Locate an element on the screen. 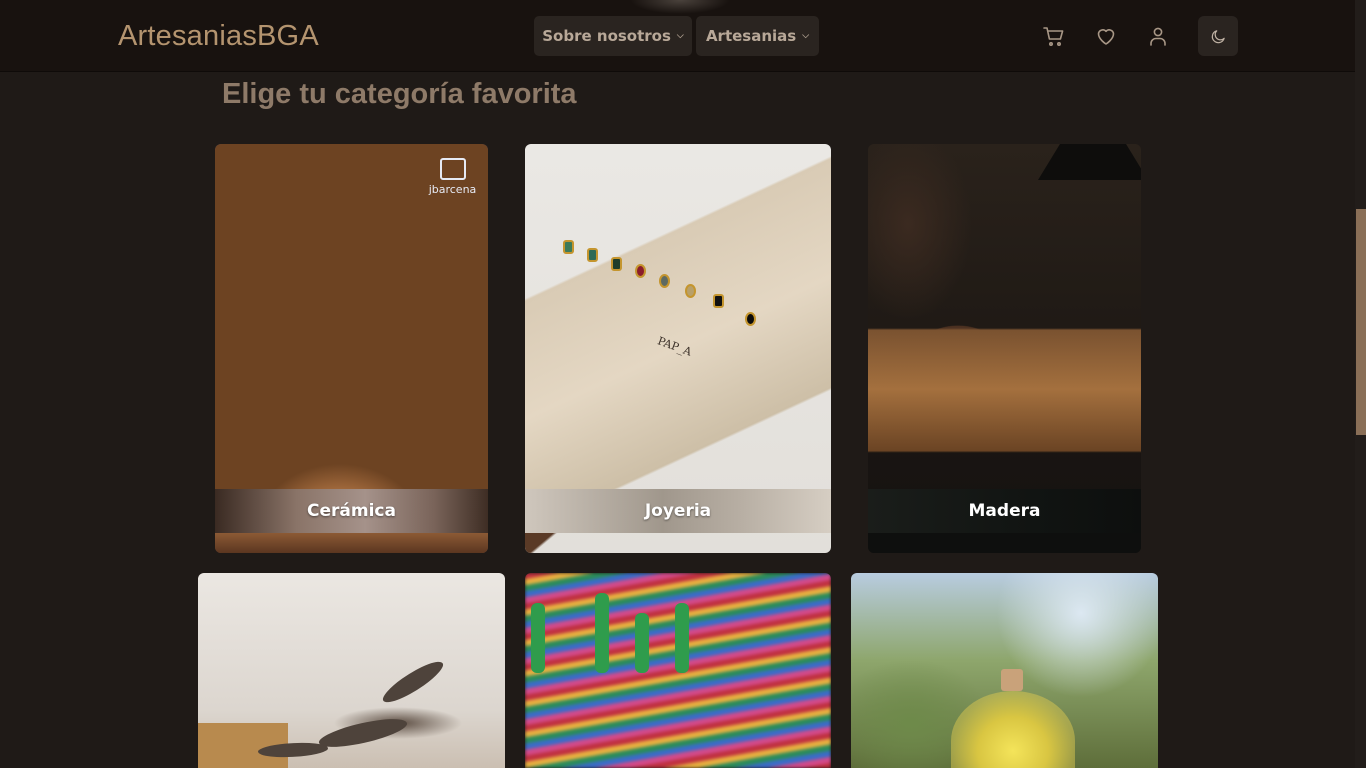 The image size is (1366, 768). header-glow is located at coordinates (680, 7).